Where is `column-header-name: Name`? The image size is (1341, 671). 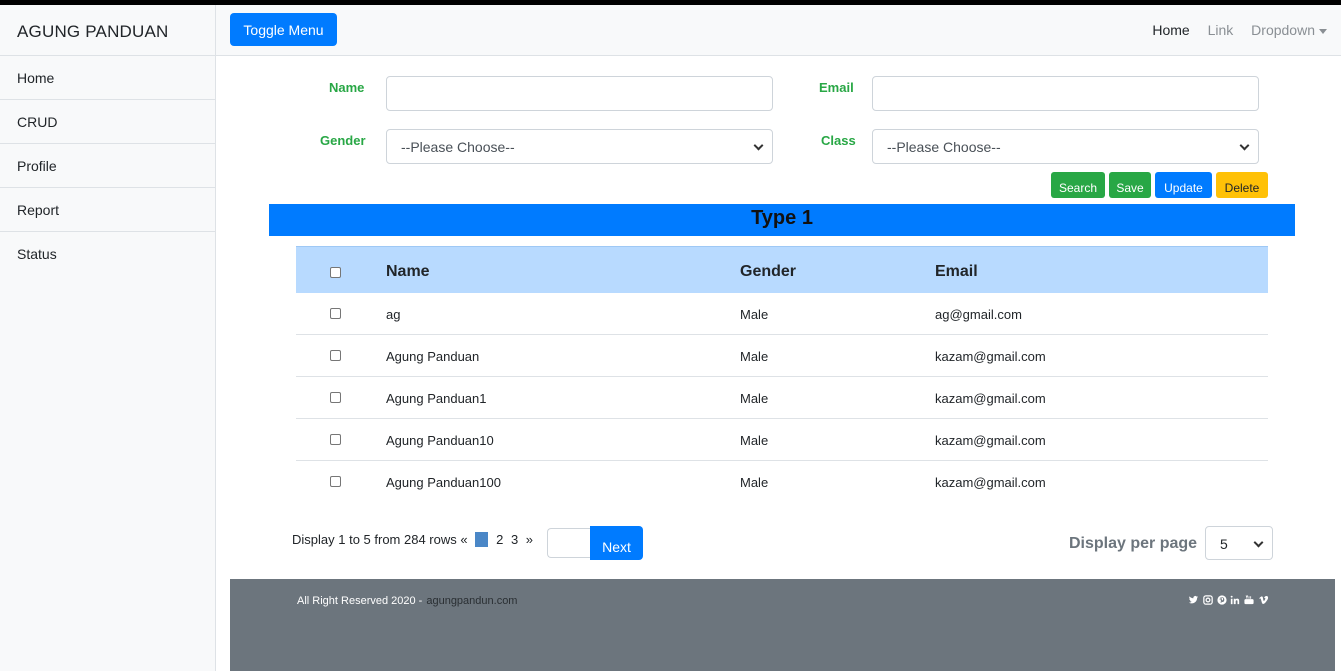 column-header-name: Name is located at coordinates (408, 272).